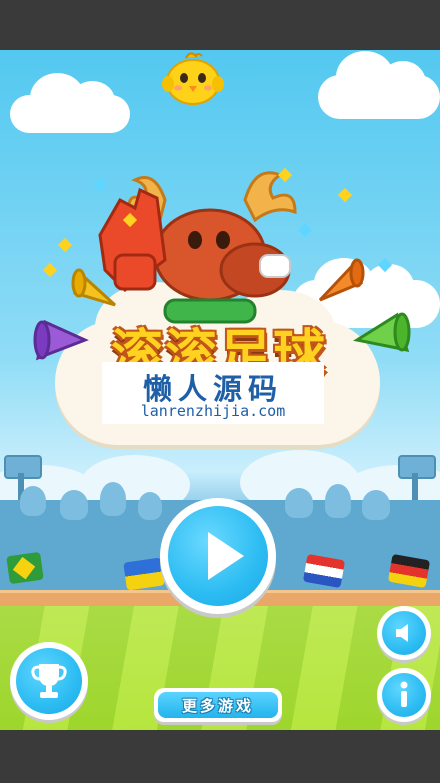 The width and height of the screenshot is (440, 783). I want to click on more-games-label: 更多游戏, so click(217, 706).